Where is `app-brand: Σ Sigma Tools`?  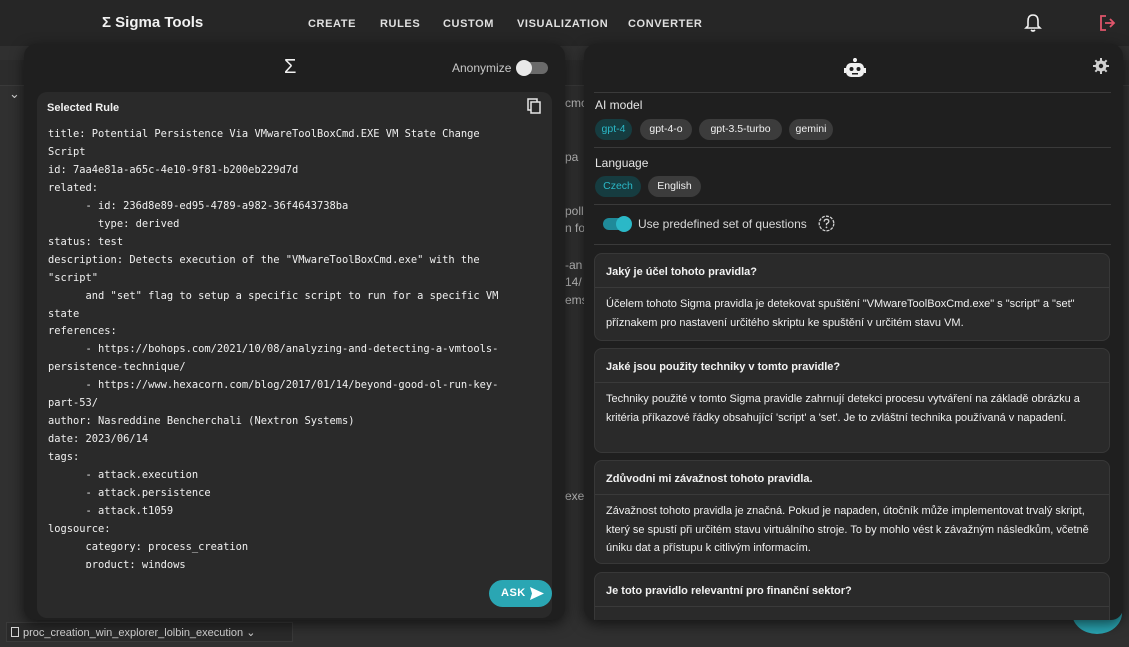 app-brand: Σ Sigma Tools is located at coordinates (152, 22).